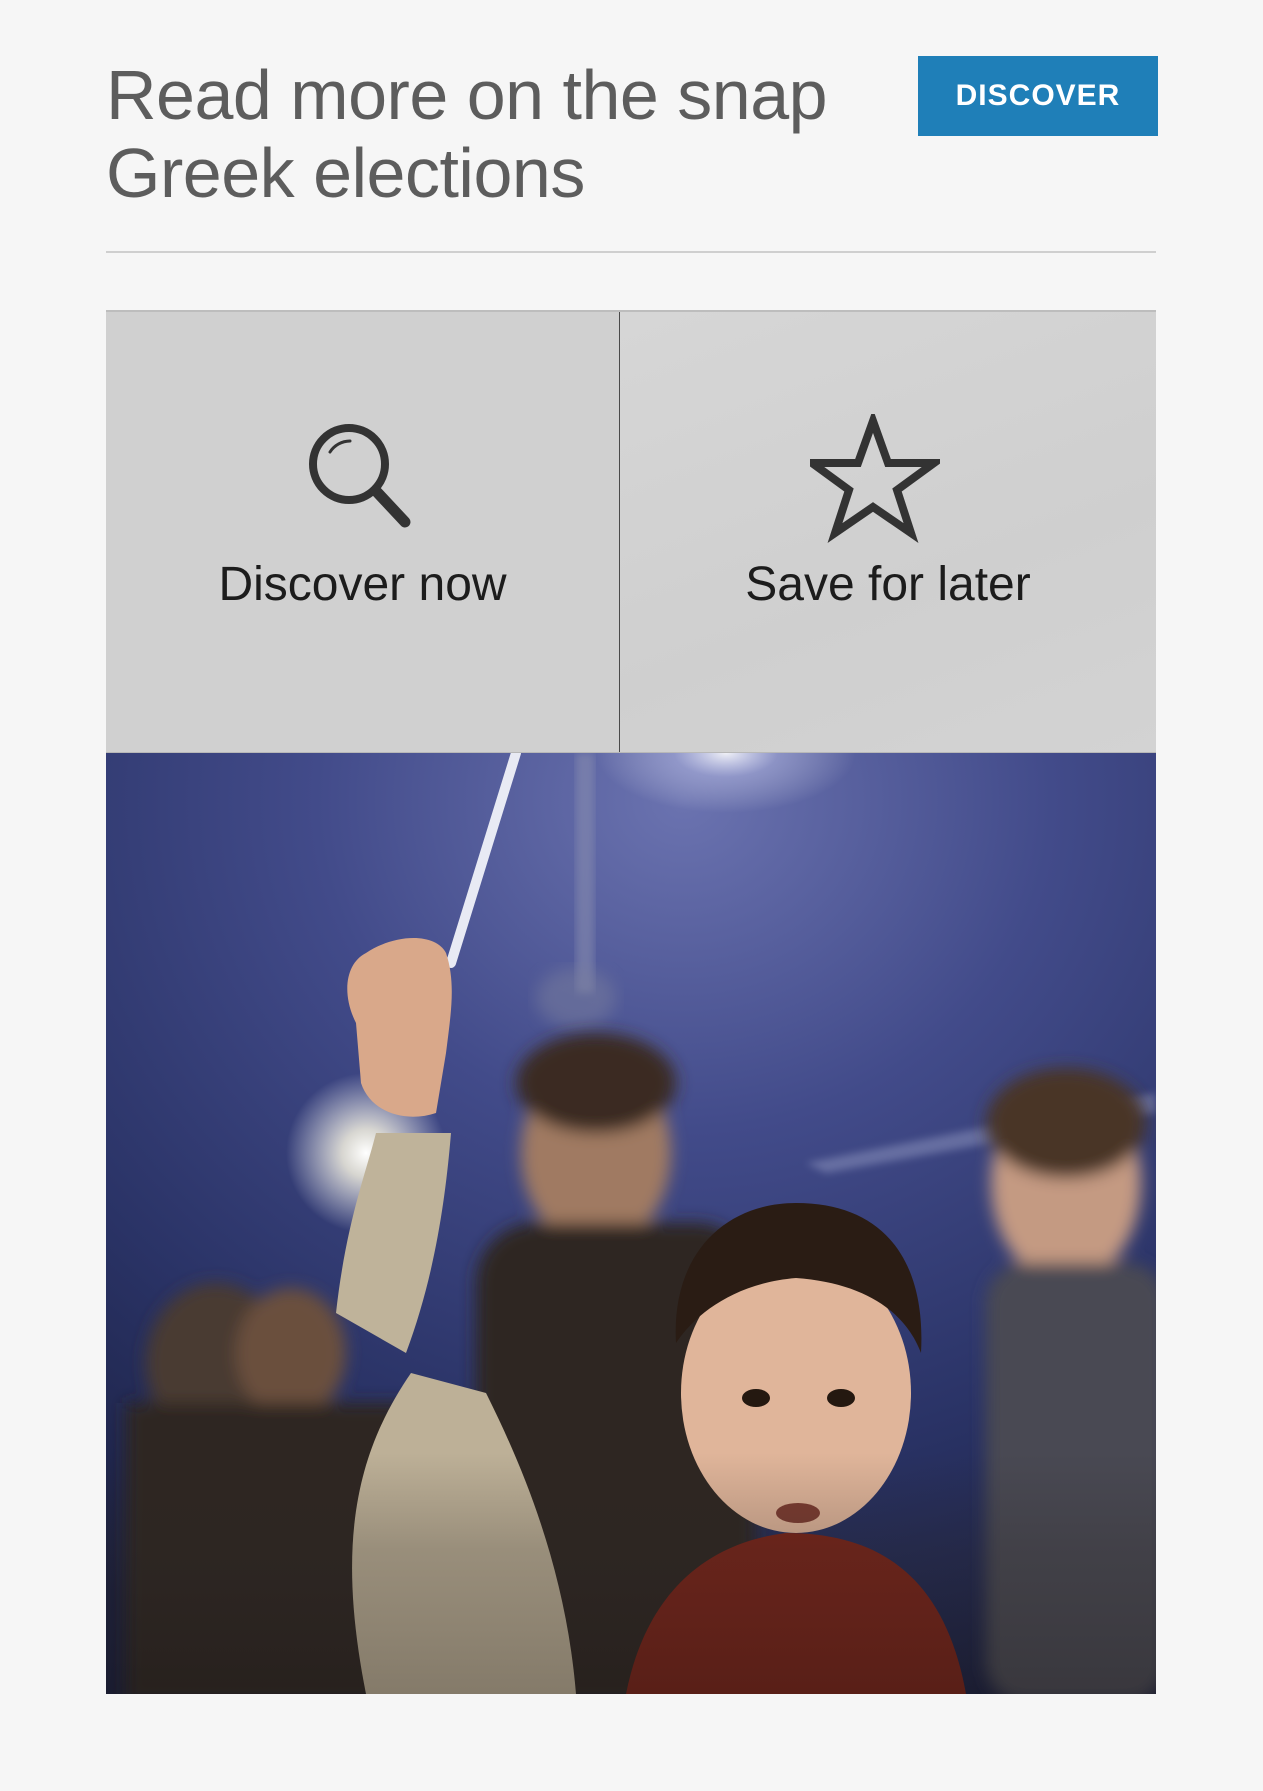 This screenshot has height=1791, width=1263. I want to click on discover-now-label: Discover now, so click(362, 584).